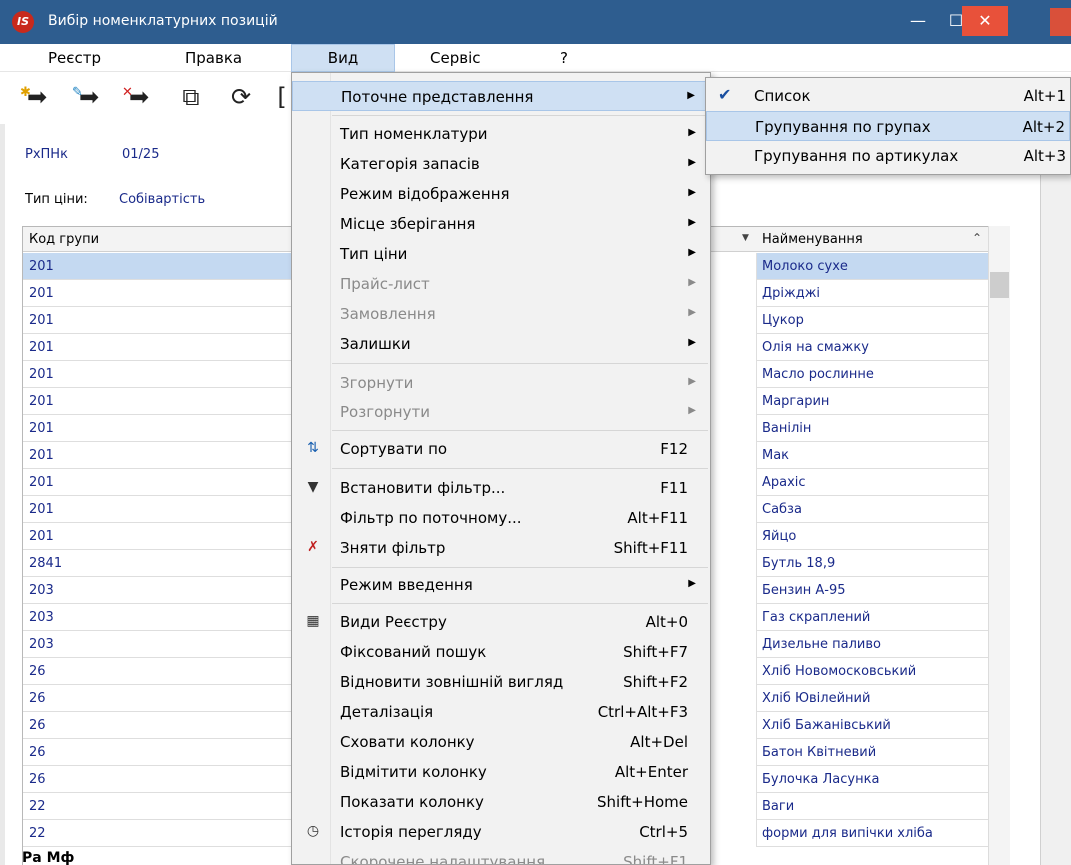 The height and width of the screenshot is (865, 1071). What do you see at coordinates (501, 585) in the screenshot?
I see `menu-item-input-mode: Режим введення ▶` at bounding box center [501, 585].